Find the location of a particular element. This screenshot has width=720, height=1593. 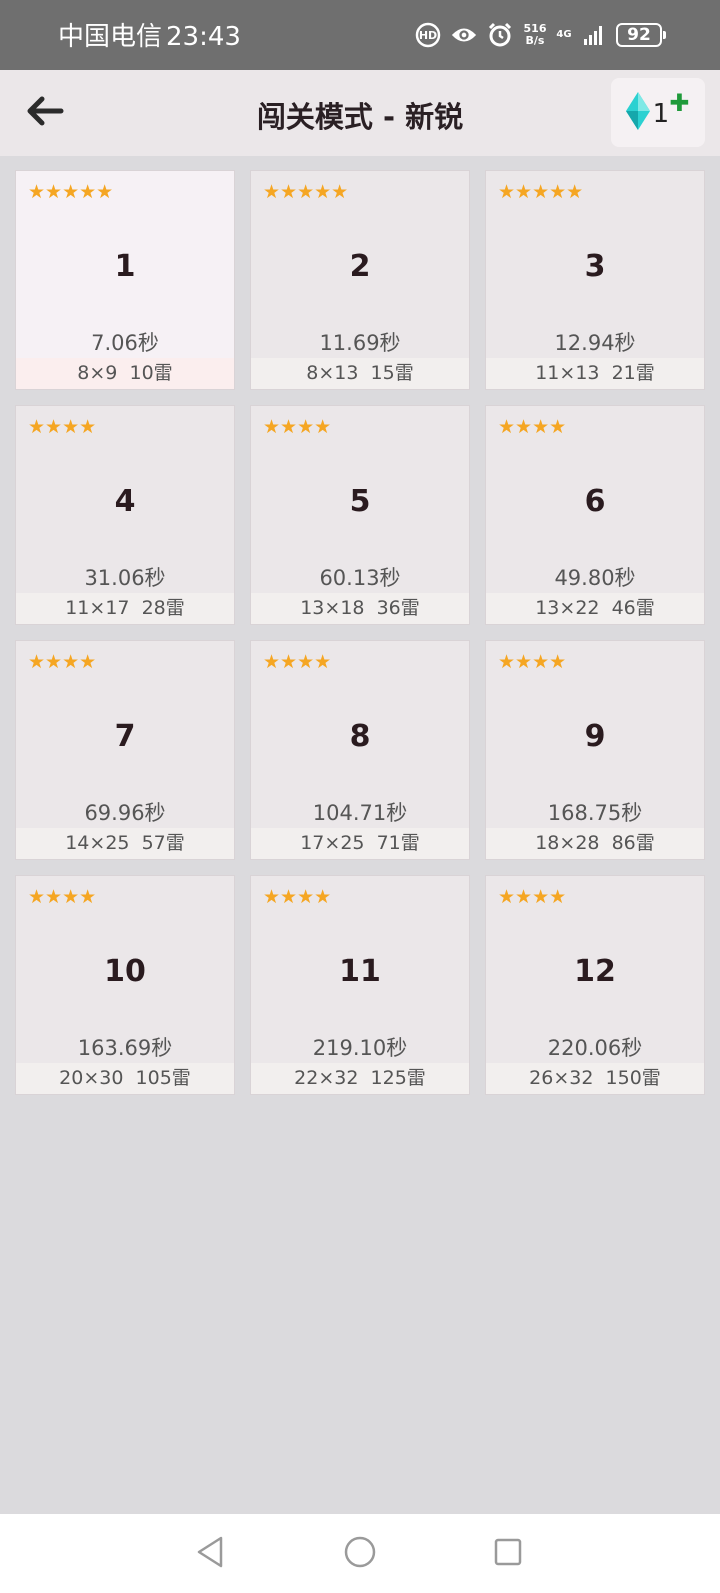

eye-icon is located at coordinates (464, 35).